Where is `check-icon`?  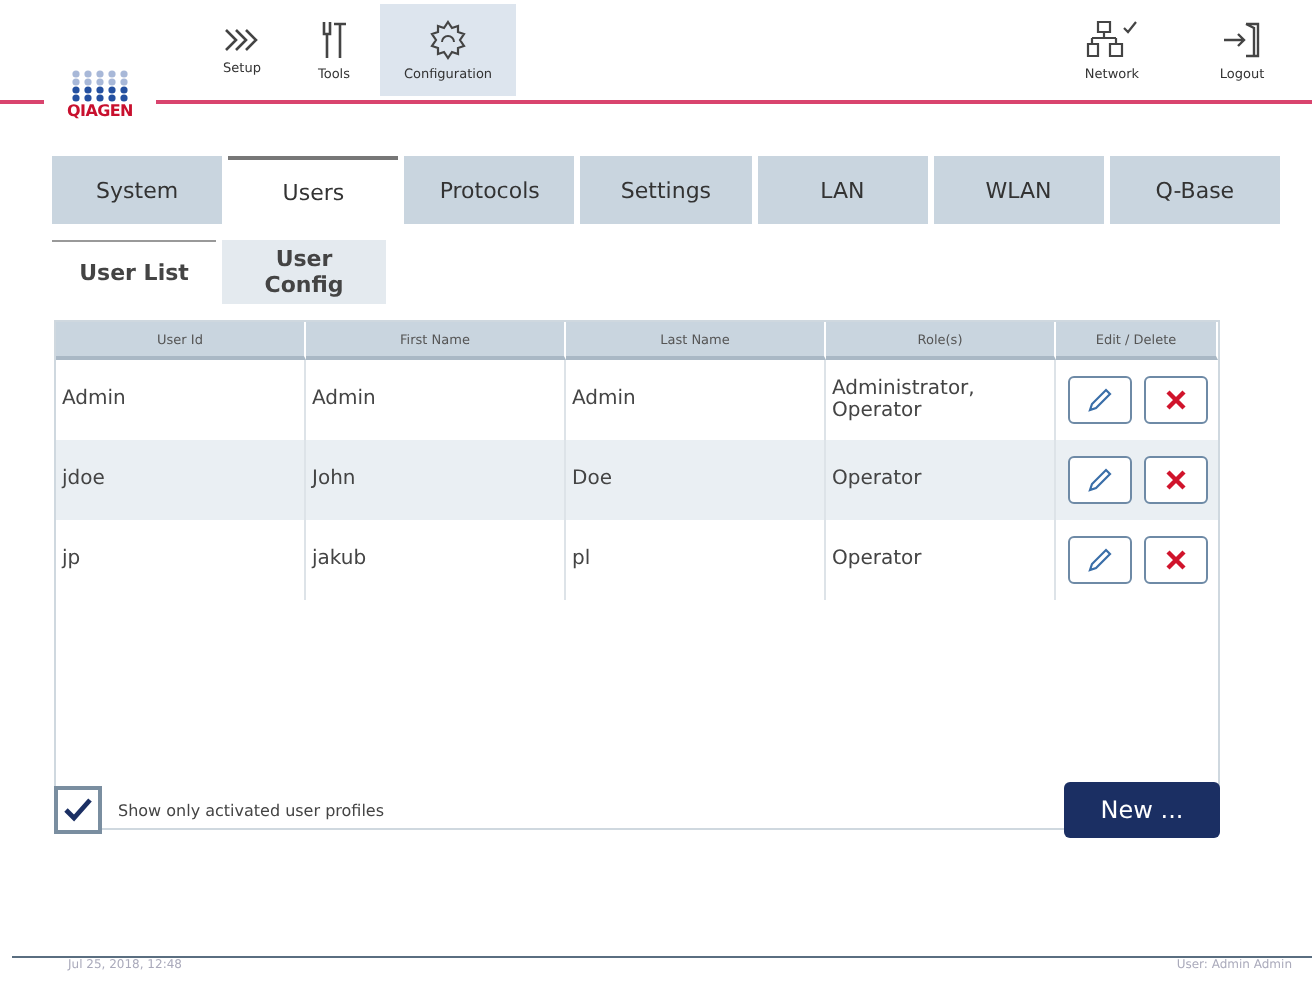
check-icon is located at coordinates (78, 810).